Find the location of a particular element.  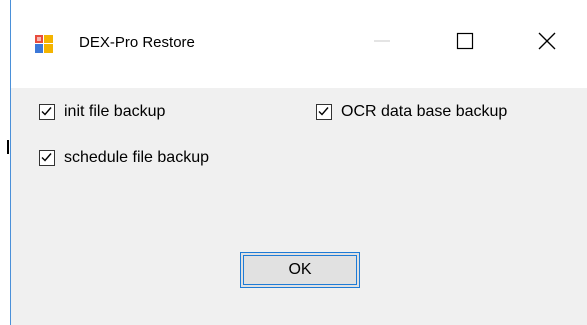

minimize-button is located at coordinates (382, 43).